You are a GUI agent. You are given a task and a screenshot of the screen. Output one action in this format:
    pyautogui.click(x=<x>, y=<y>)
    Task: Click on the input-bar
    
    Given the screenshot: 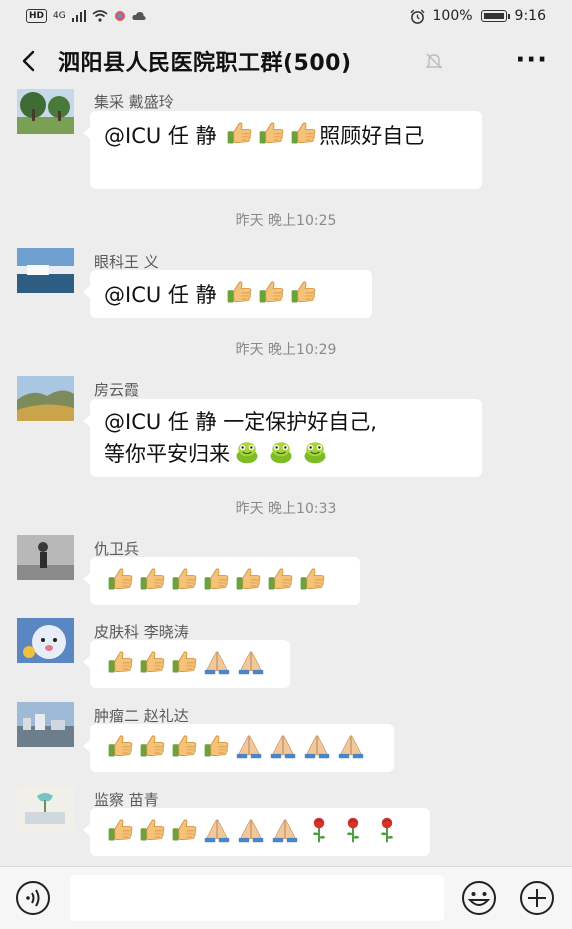 What is the action you would take?
    pyautogui.click(x=286, y=897)
    